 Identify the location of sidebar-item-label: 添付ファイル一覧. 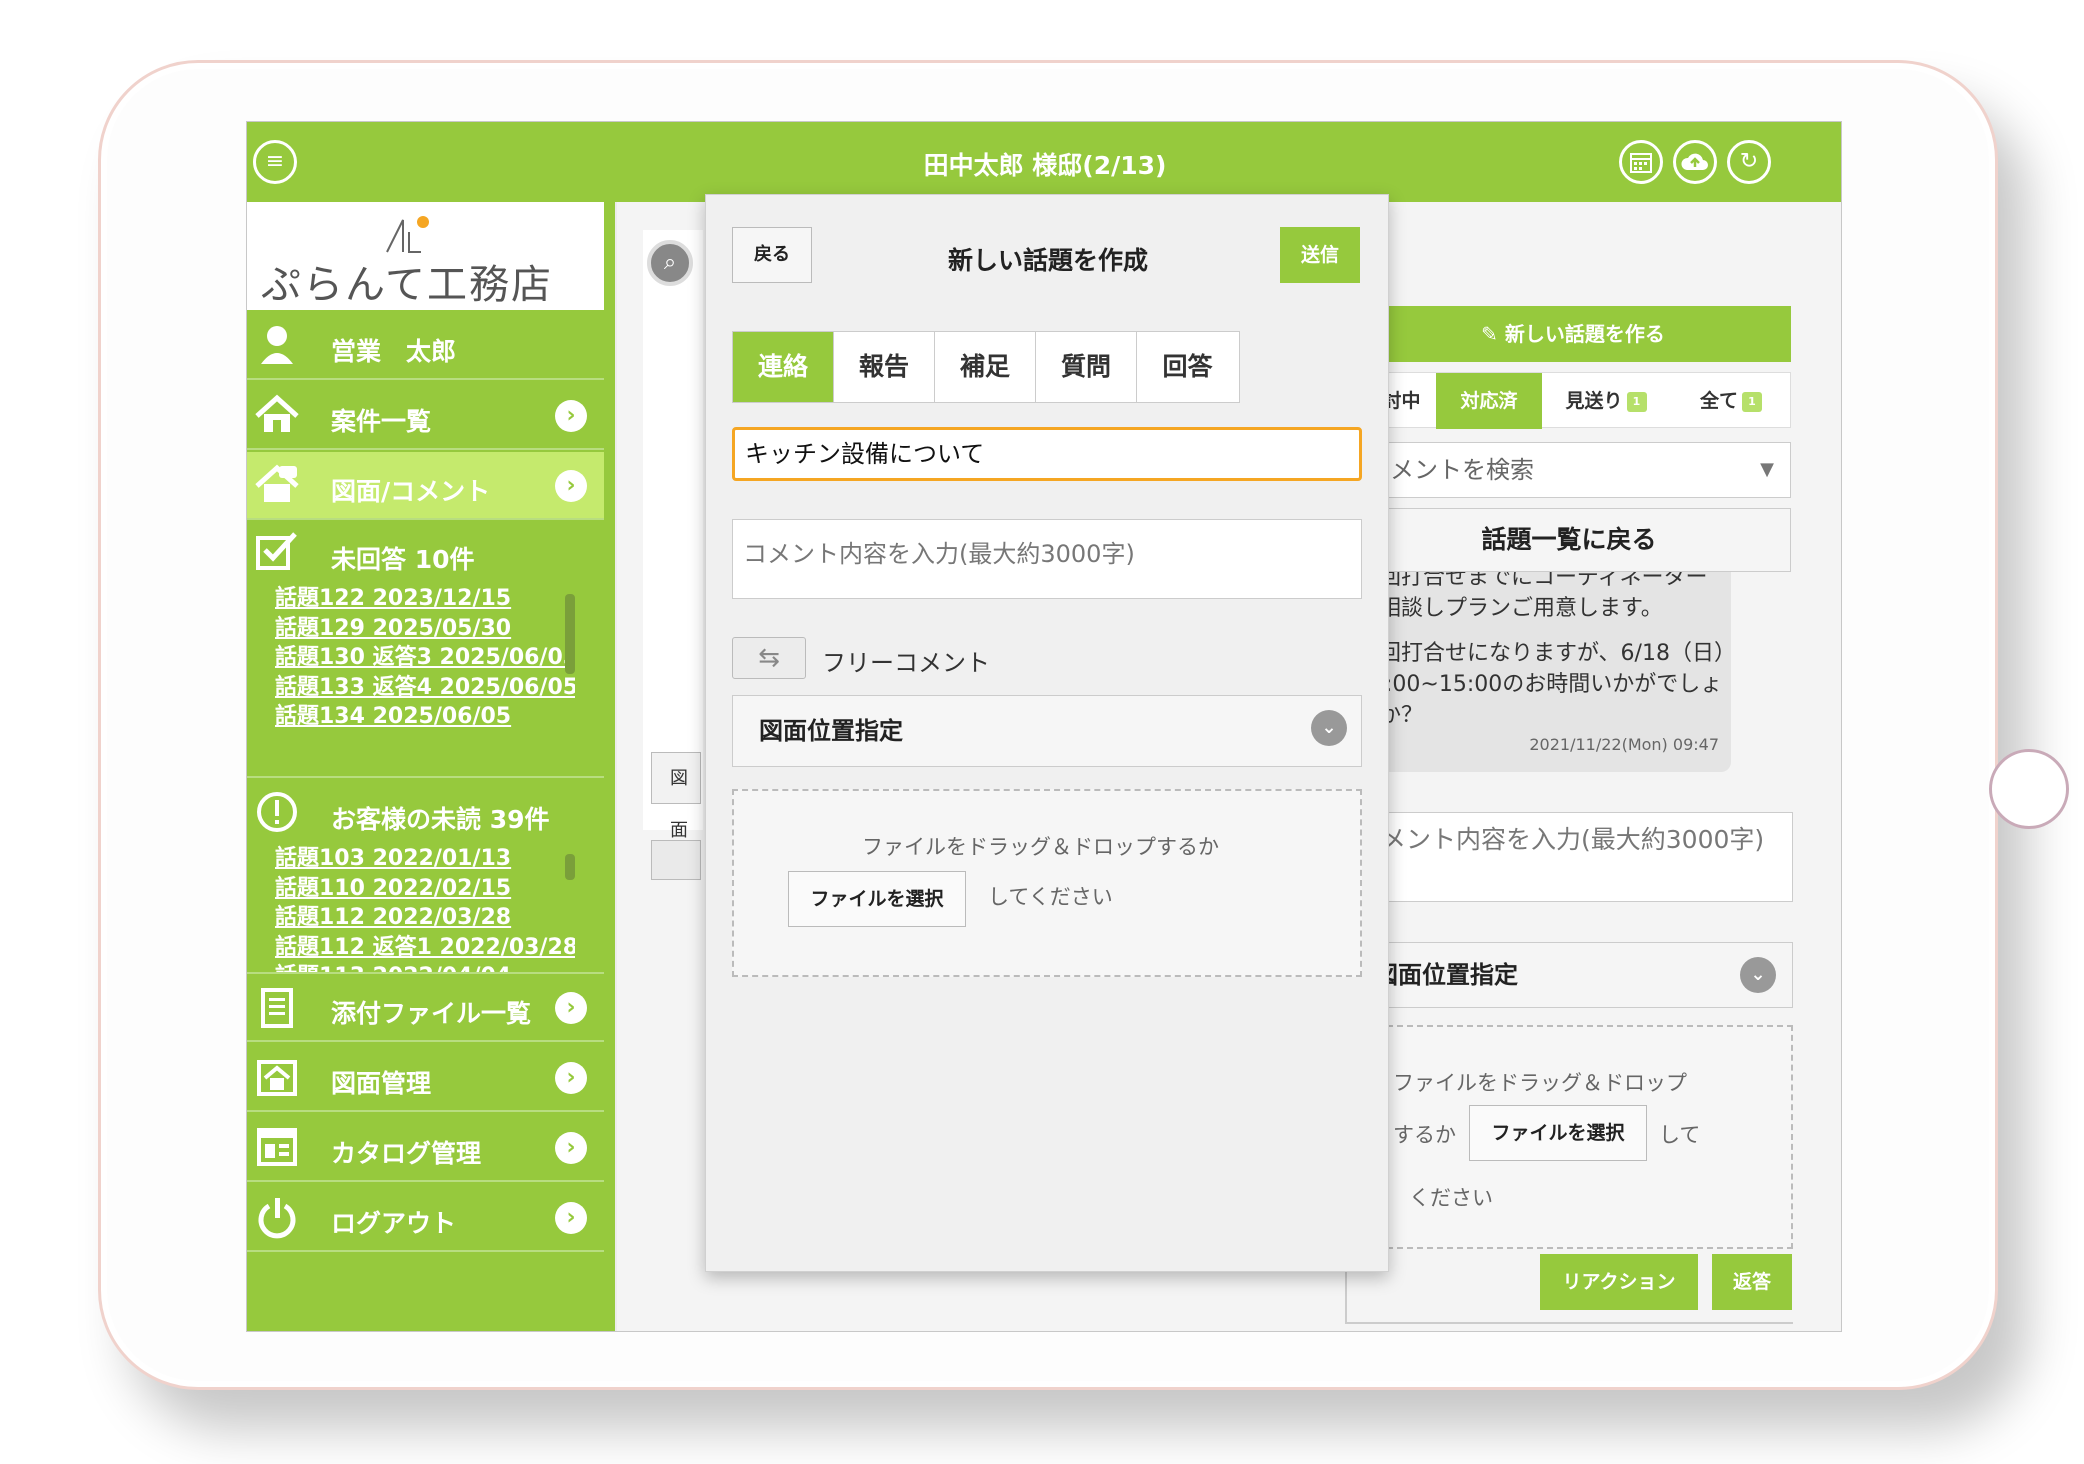
(431, 1013).